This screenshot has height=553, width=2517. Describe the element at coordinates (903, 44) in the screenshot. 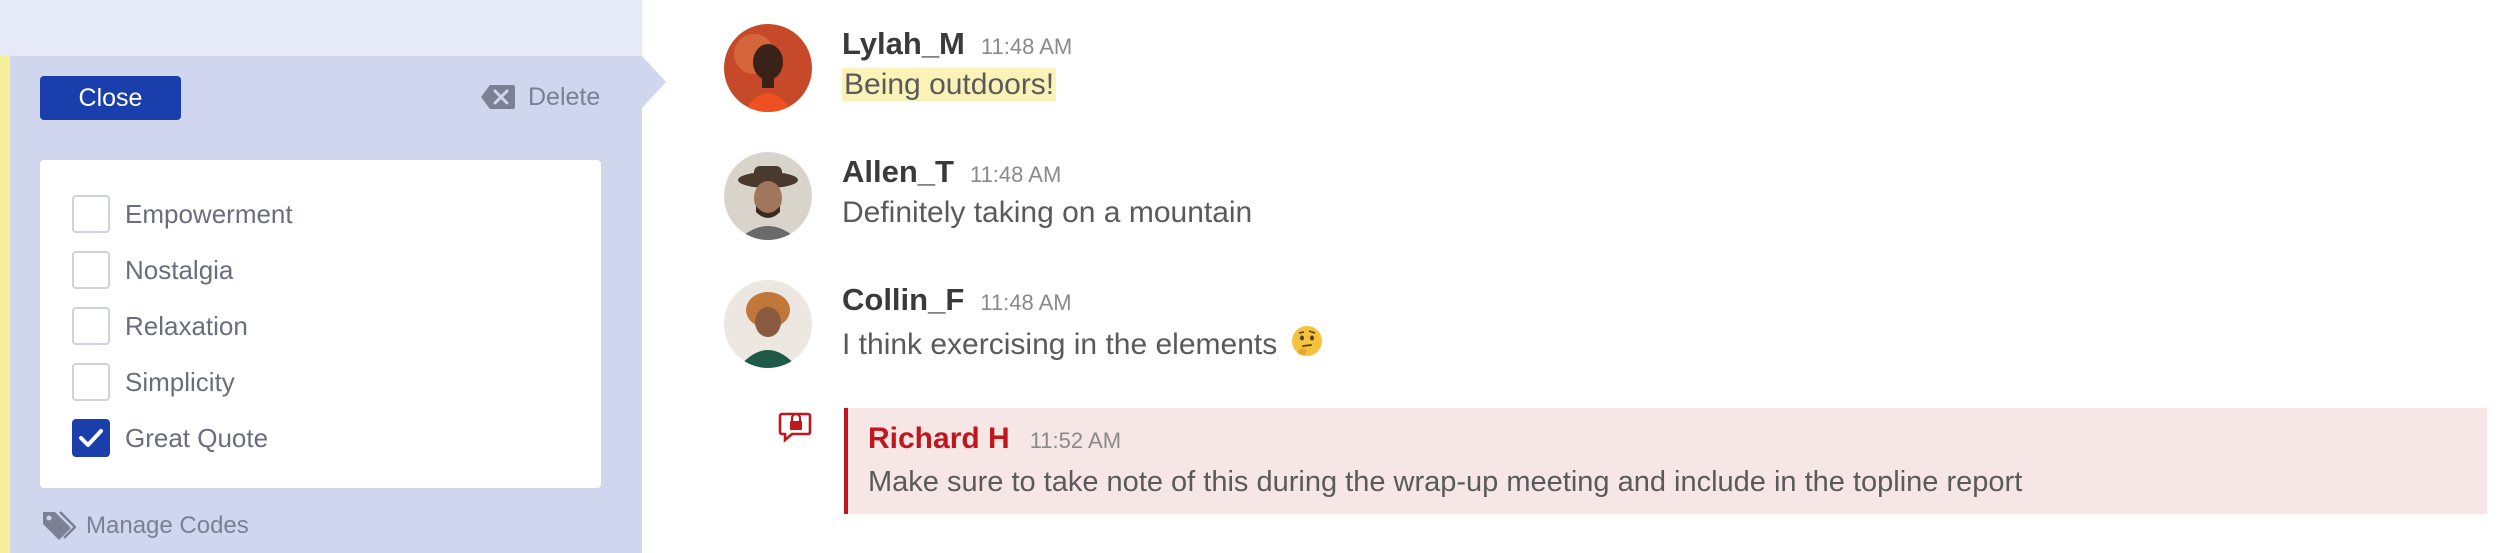

I see `author-name: Lylah_M` at that location.